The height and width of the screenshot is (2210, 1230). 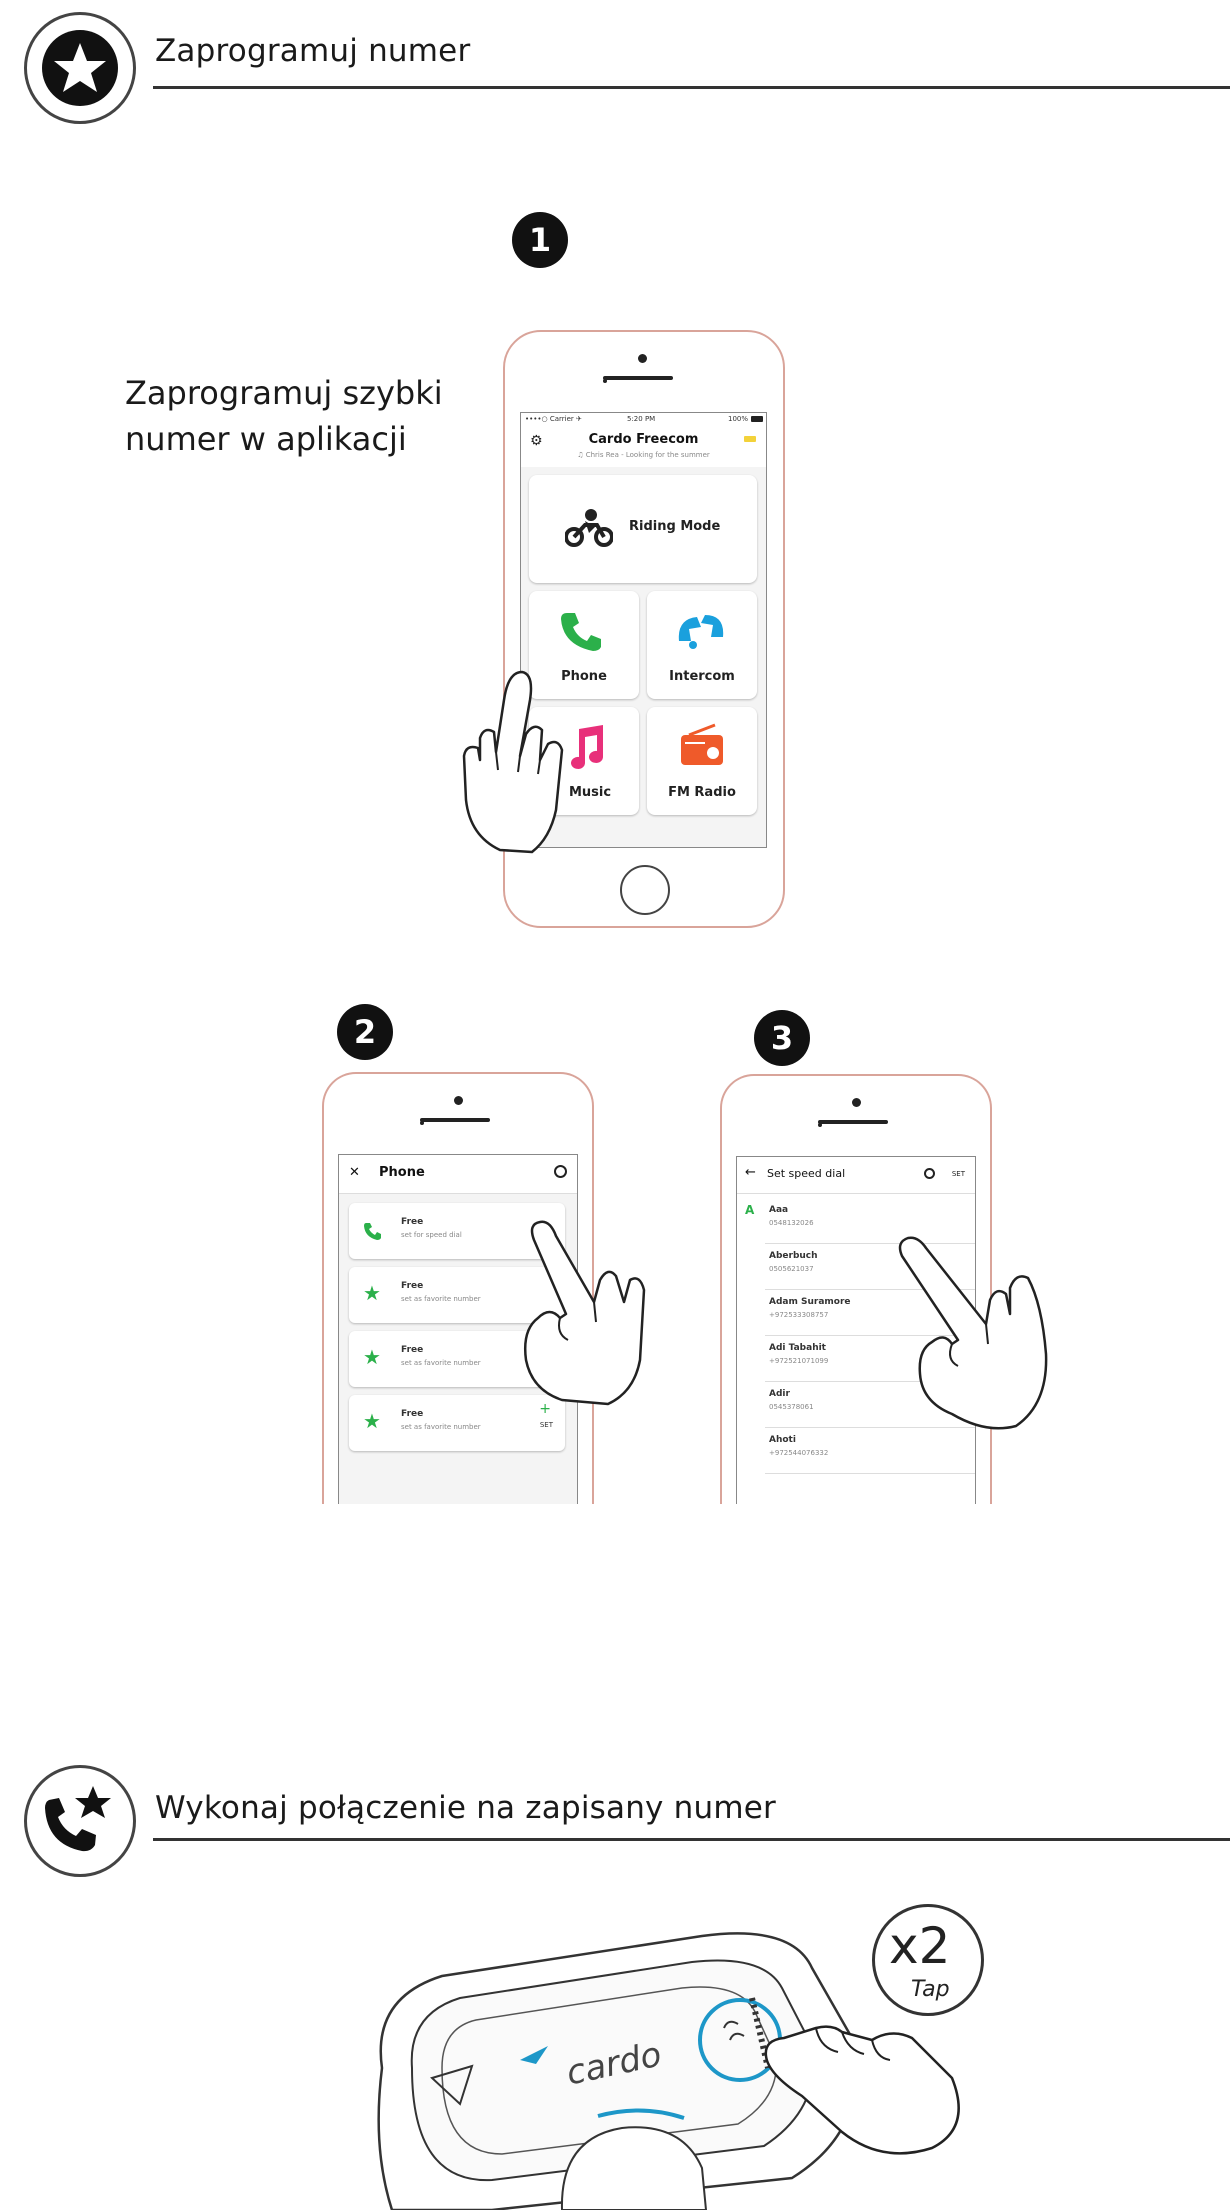 I want to click on speed-dial-phone-icon, so click(x=372, y=1231).